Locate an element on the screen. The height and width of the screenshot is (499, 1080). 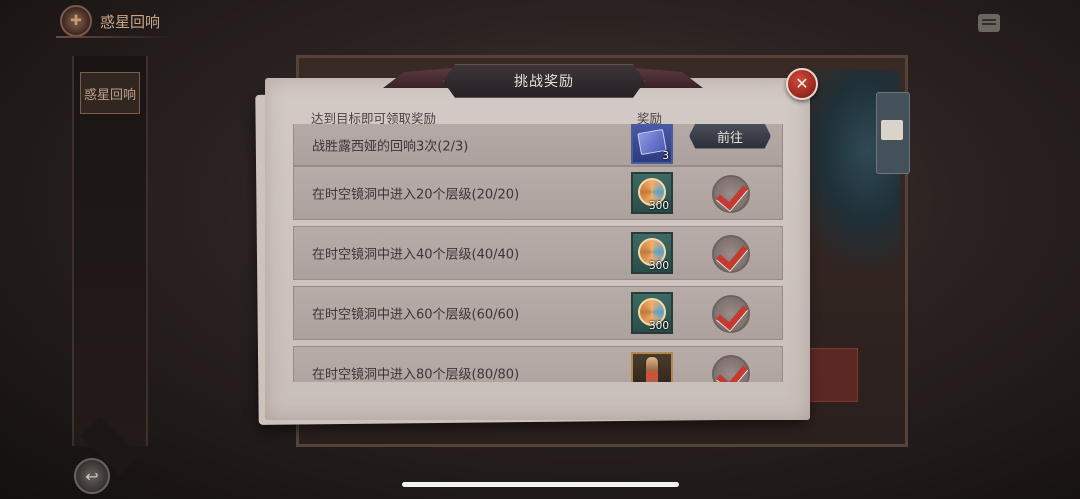
left-side-panel is located at coordinates (110, 251).